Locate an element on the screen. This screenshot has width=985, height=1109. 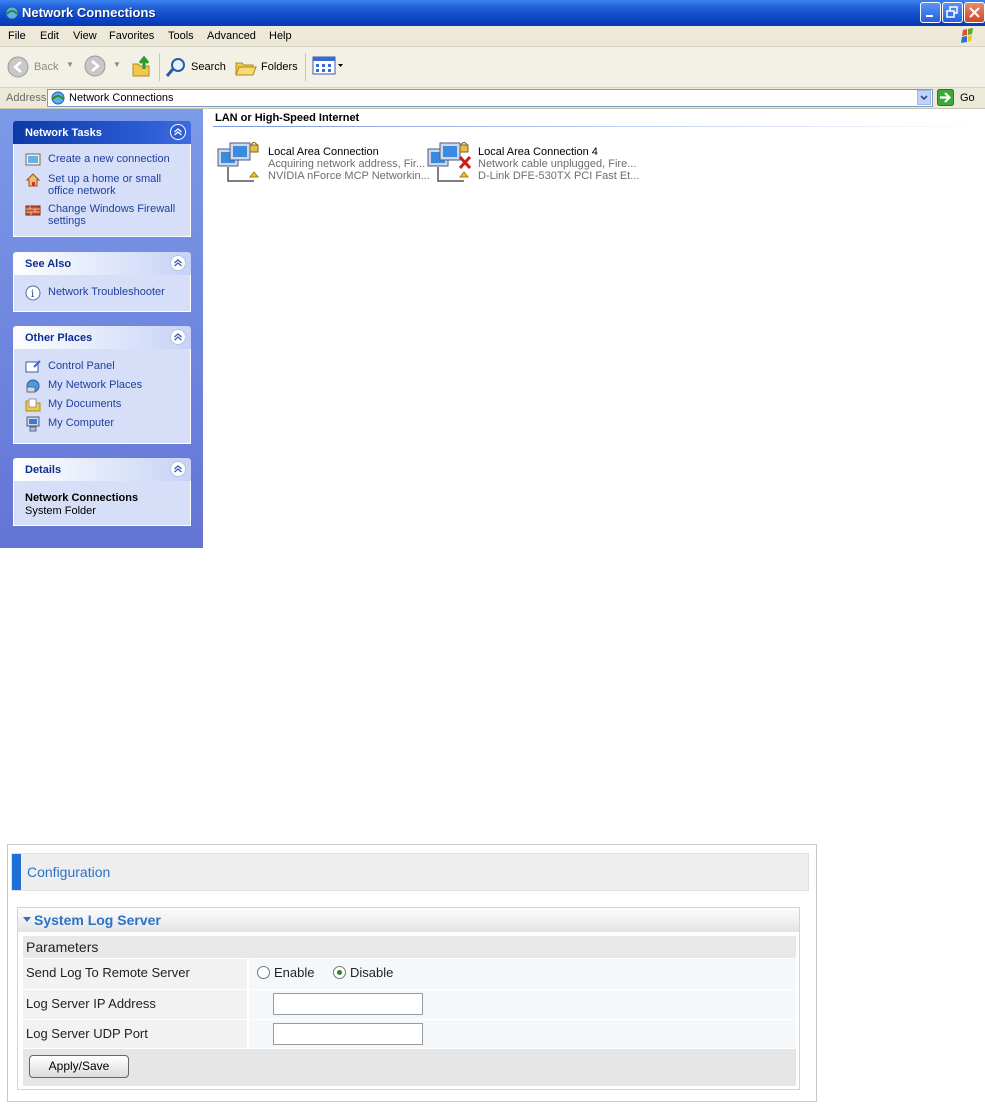
ip-address-label: Log Server IP Address is located at coordinates (91, 1003).